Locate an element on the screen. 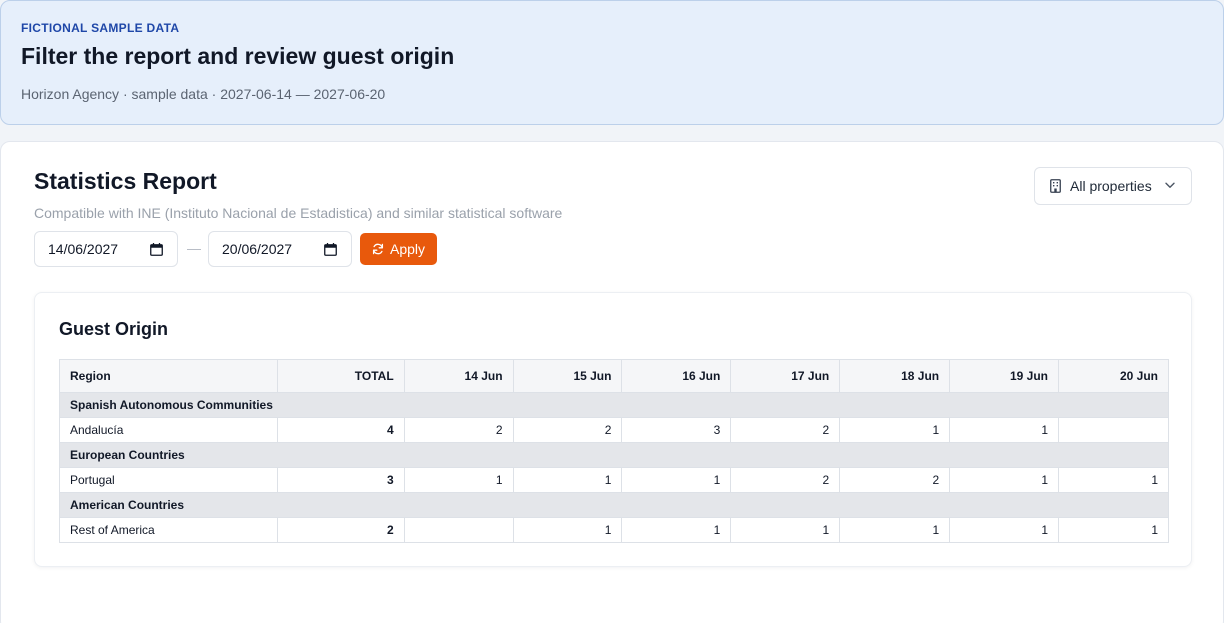 The image size is (1224, 623). column-header-day: 18 Jun is located at coordinates (895, 376).